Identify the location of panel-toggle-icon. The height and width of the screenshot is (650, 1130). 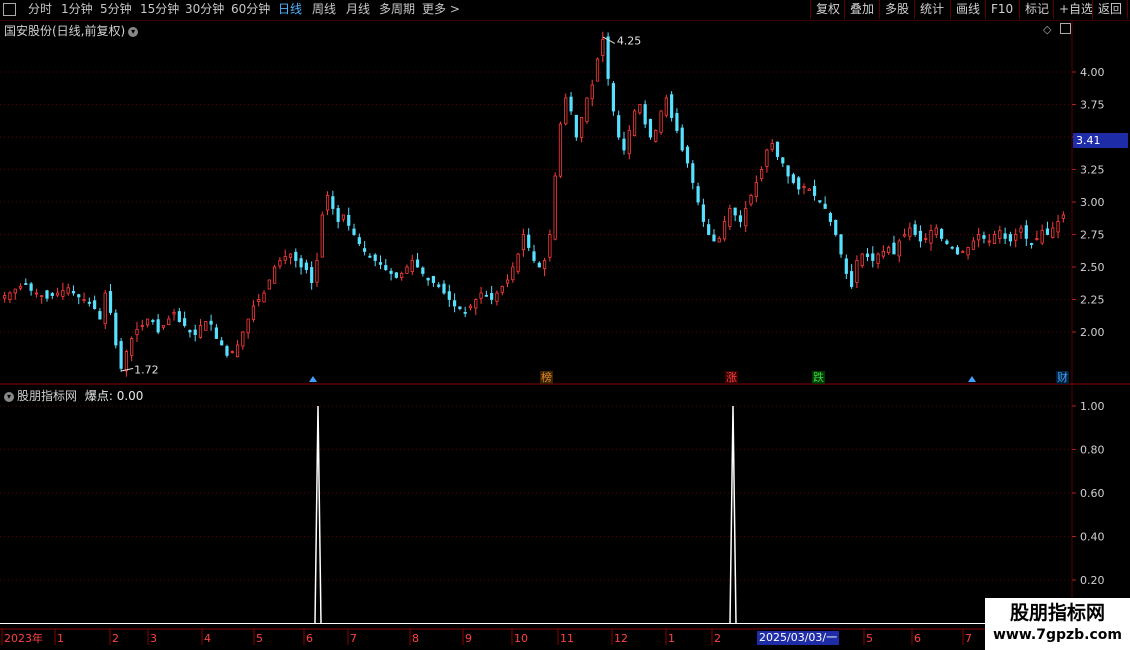
(1065, 28).